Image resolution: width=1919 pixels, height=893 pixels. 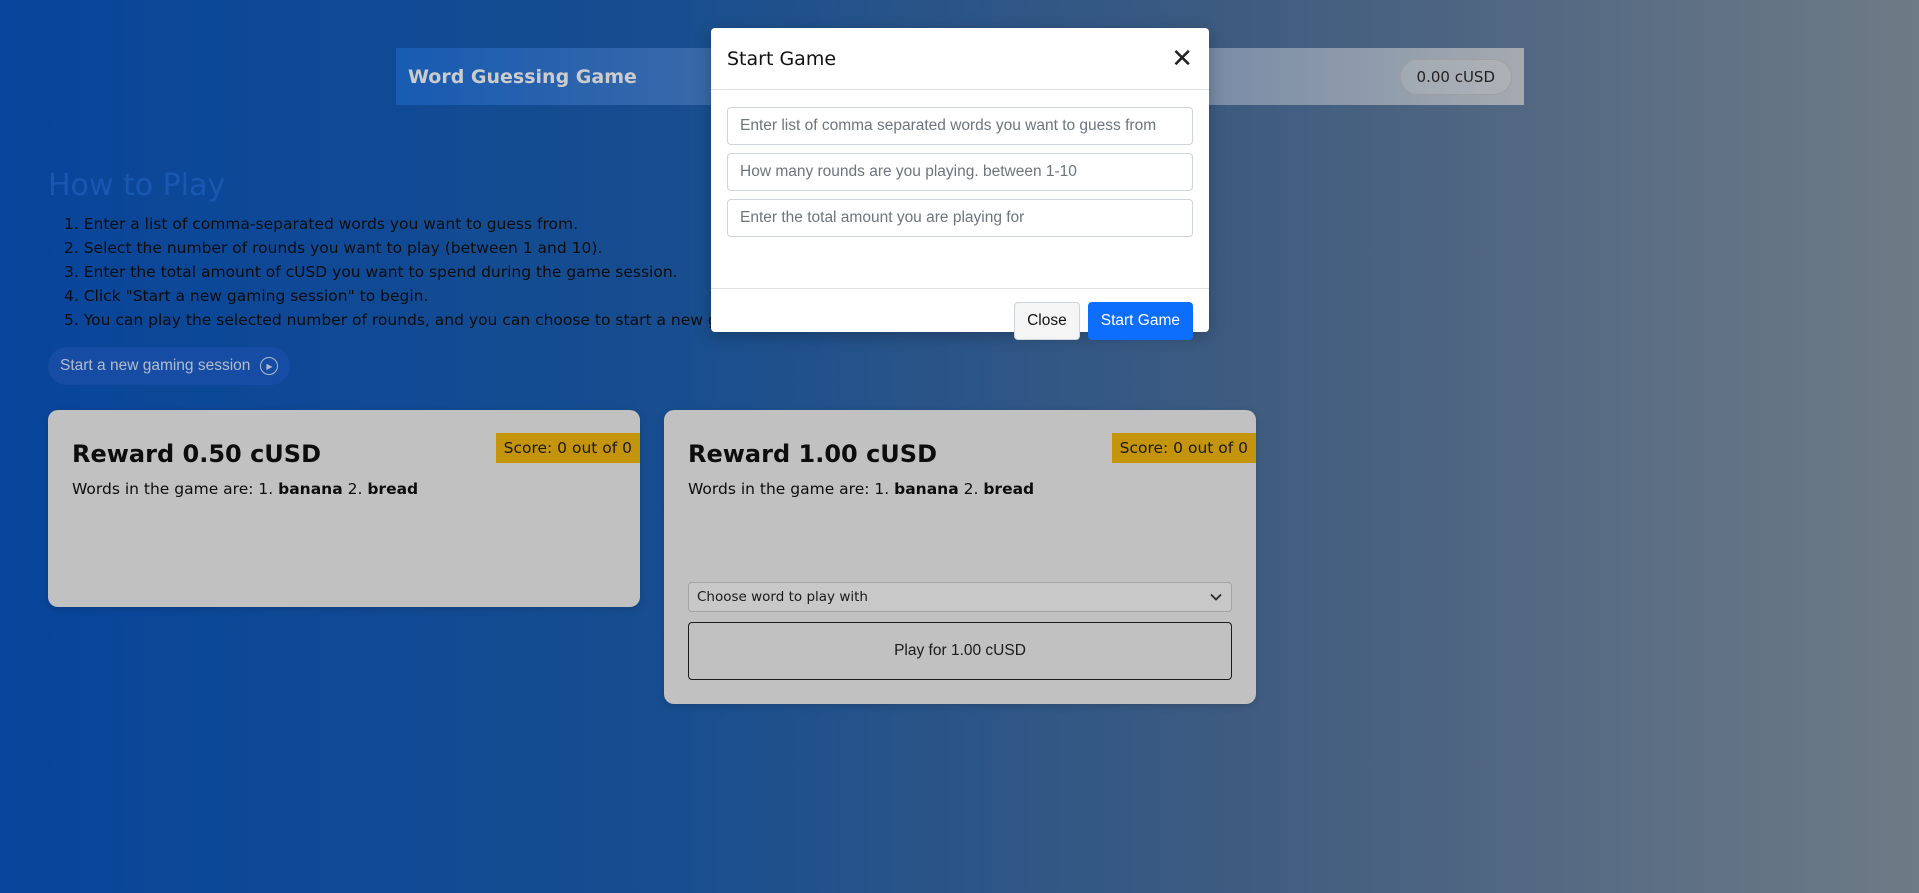 I want to click on words-input, so click(x=960, y=126).